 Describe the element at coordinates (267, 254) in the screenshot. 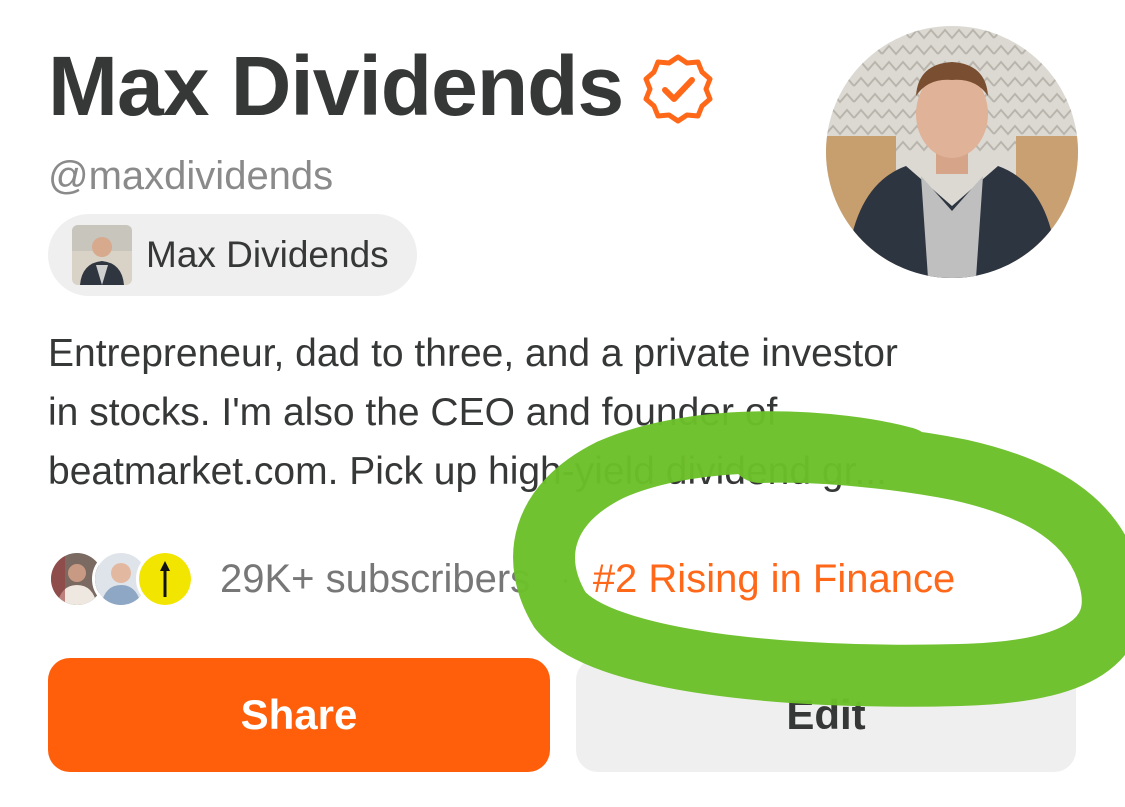

I see `publication-name: Max Dividends` at that location.